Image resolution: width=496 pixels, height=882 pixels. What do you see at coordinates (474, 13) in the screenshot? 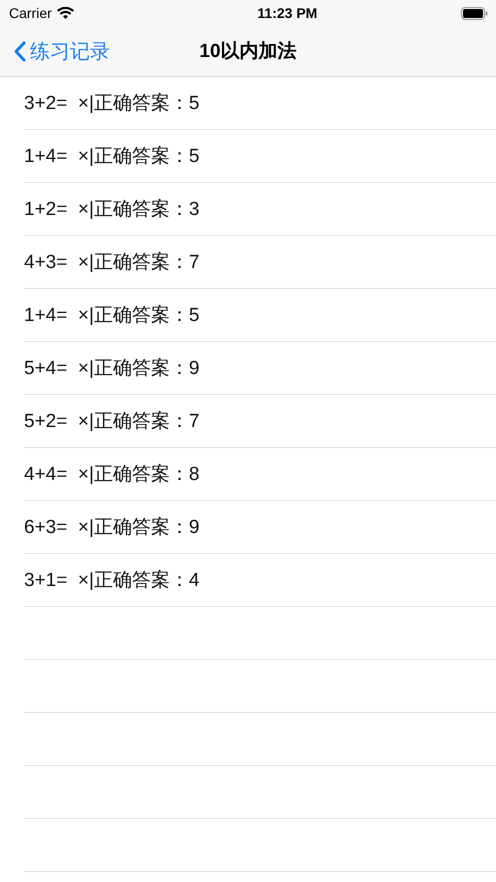
I see `battery-icon` at bounding box center [474, 13].